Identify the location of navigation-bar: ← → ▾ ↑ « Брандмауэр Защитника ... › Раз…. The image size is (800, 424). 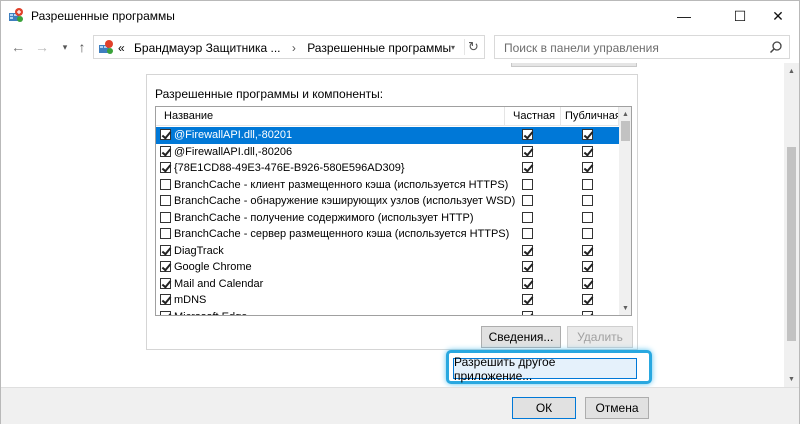
(400, 47).